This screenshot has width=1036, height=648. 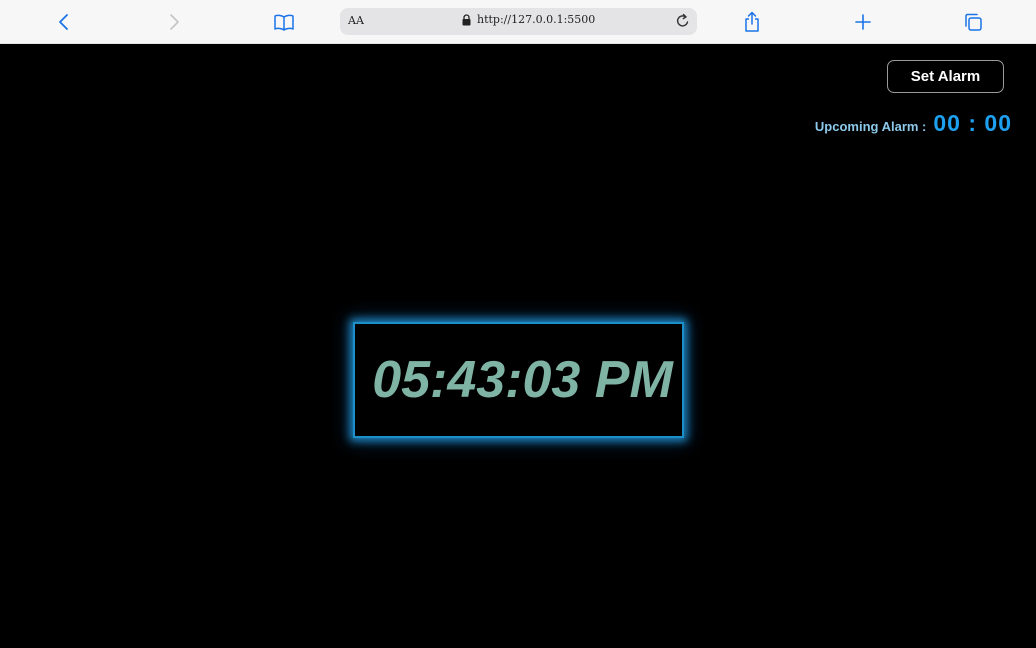 I want to click on tabs-icon, so click(x=973, y=22).